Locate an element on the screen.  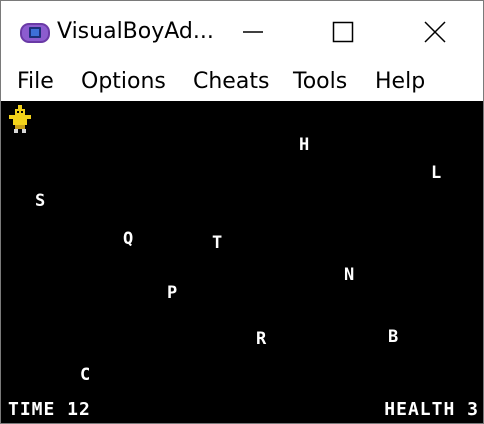
close-button is located at coordinates (435, 32).